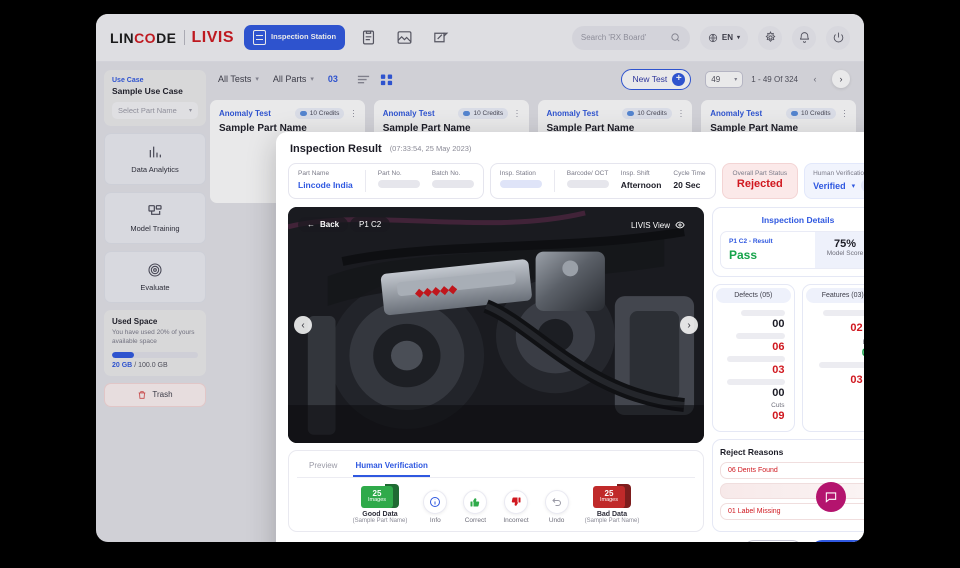 The image size is (960, 568). I want to click on part-no-label: Part No., so click(389, 173).